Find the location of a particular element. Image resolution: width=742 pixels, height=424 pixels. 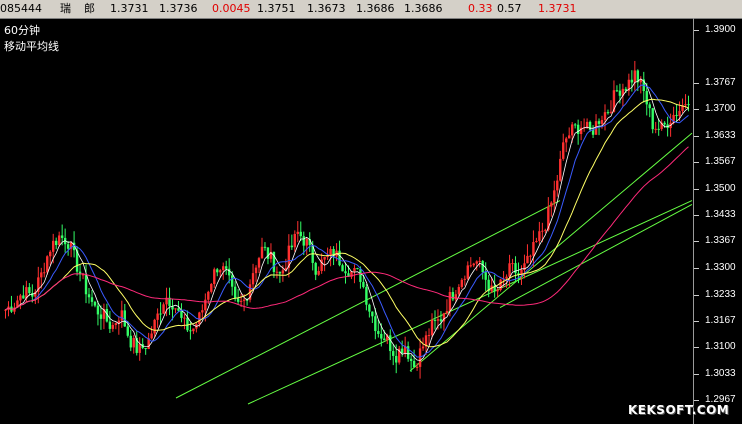

price-axis-tick-label: 1.3367 is located at coordinates (720, 241).